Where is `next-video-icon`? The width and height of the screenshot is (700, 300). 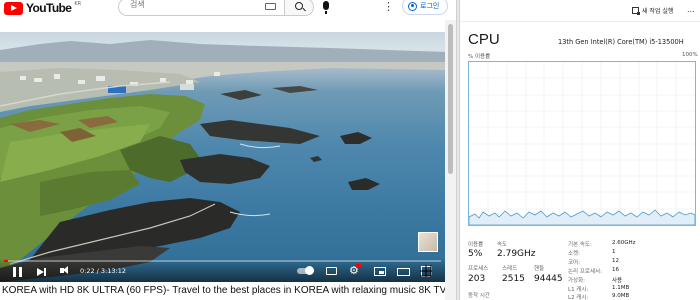 next-video-icon is located at coordinates (41, 272).